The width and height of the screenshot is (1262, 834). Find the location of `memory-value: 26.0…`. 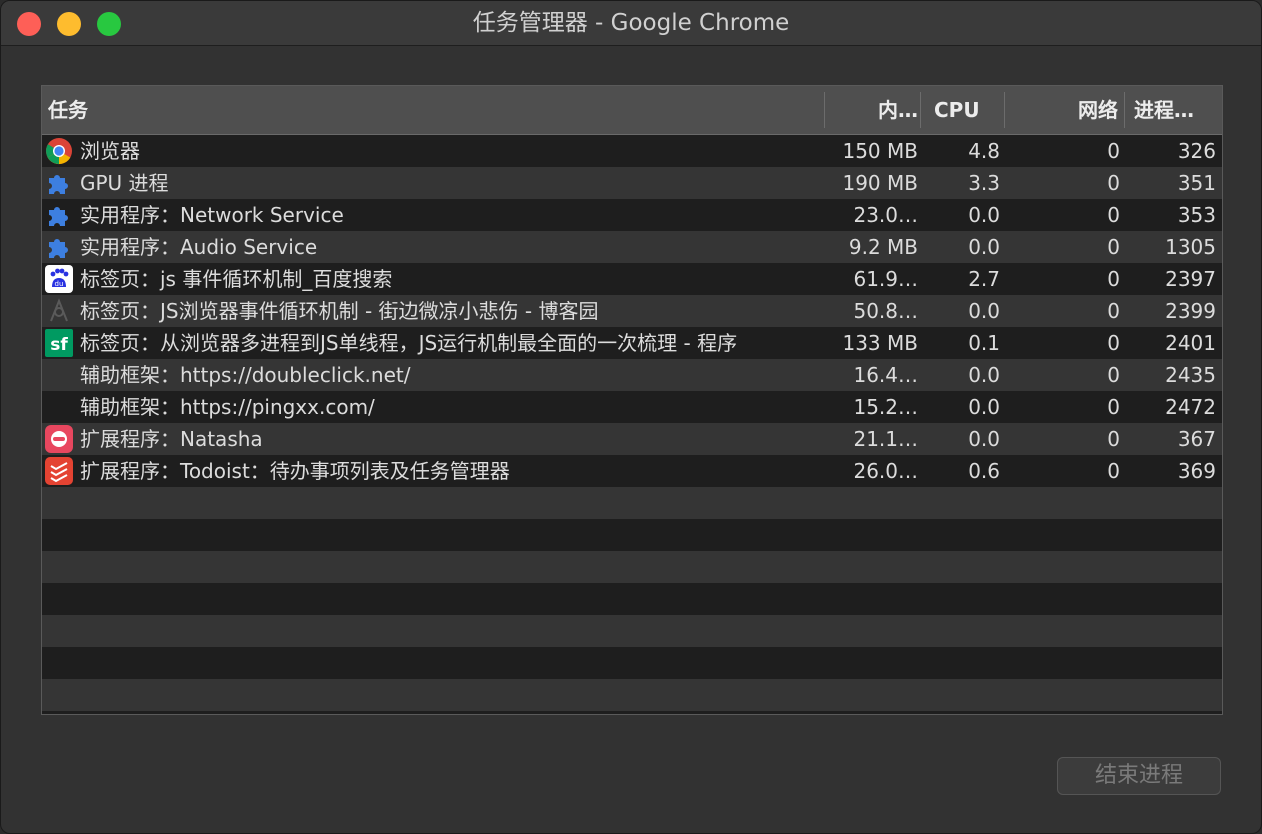

memory-value: 26.0… is located at coordinates (885, 471).